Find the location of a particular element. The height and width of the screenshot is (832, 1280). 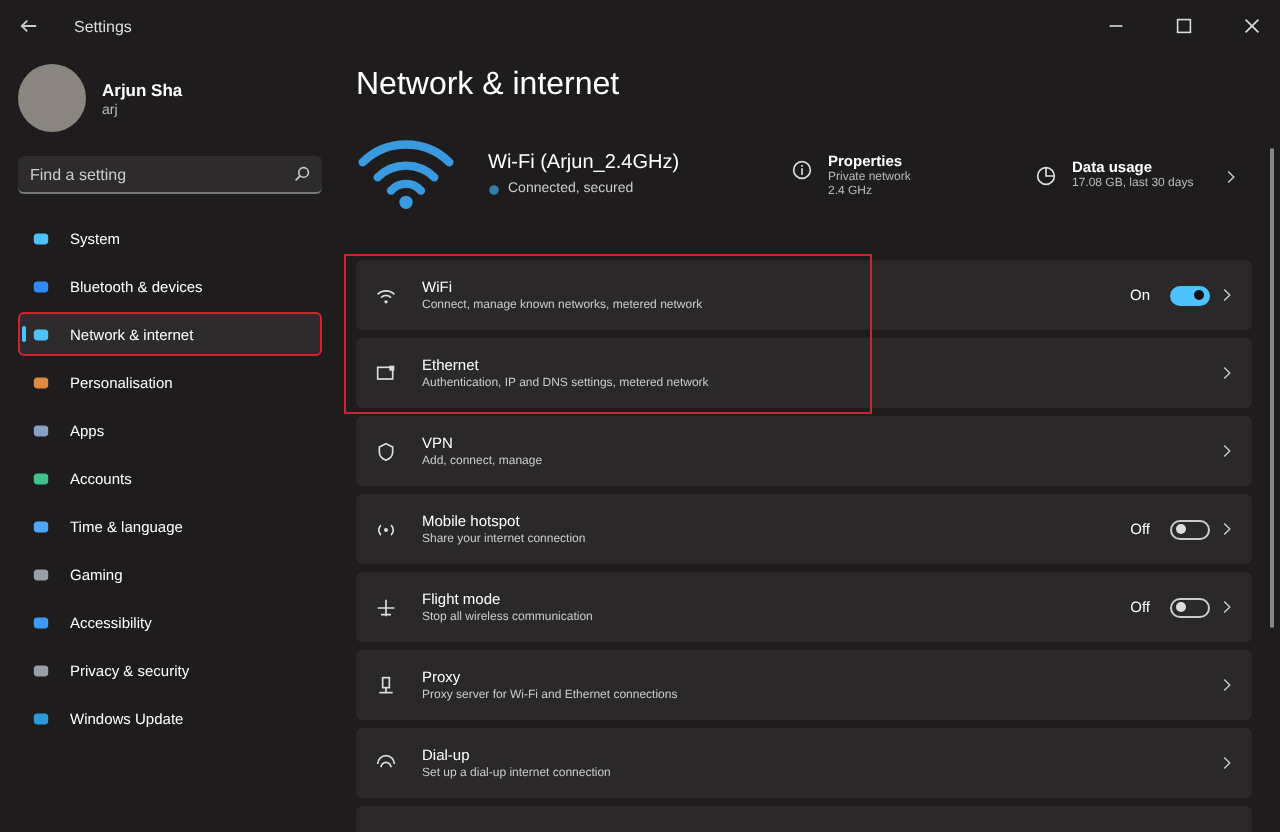

info-icon is located at coordinates (802, 169).